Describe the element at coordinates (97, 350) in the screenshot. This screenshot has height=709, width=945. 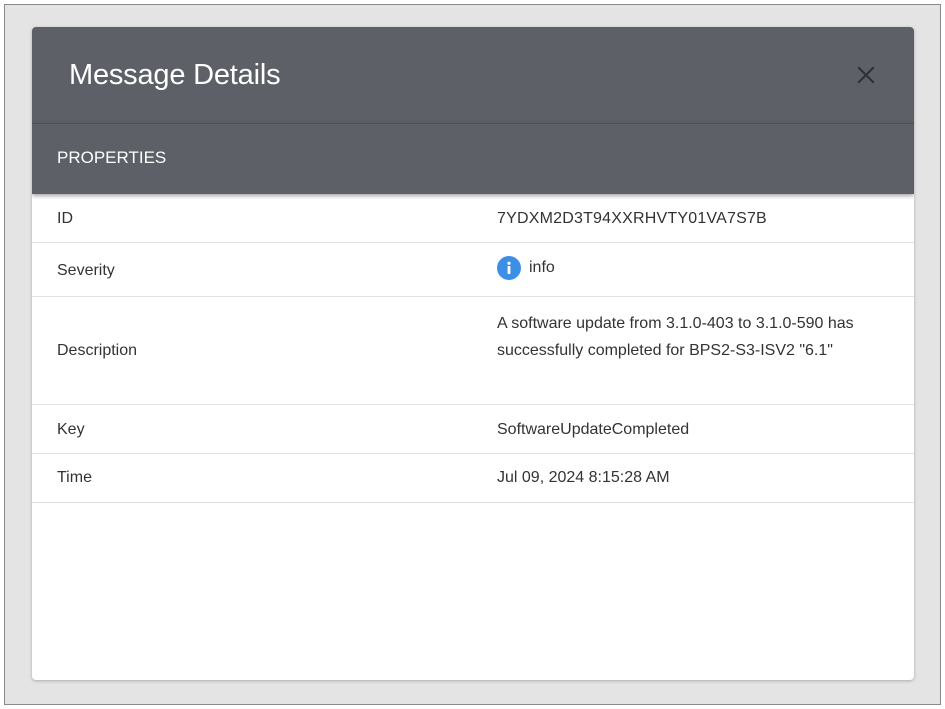
I see `property-label: Description` at that location.